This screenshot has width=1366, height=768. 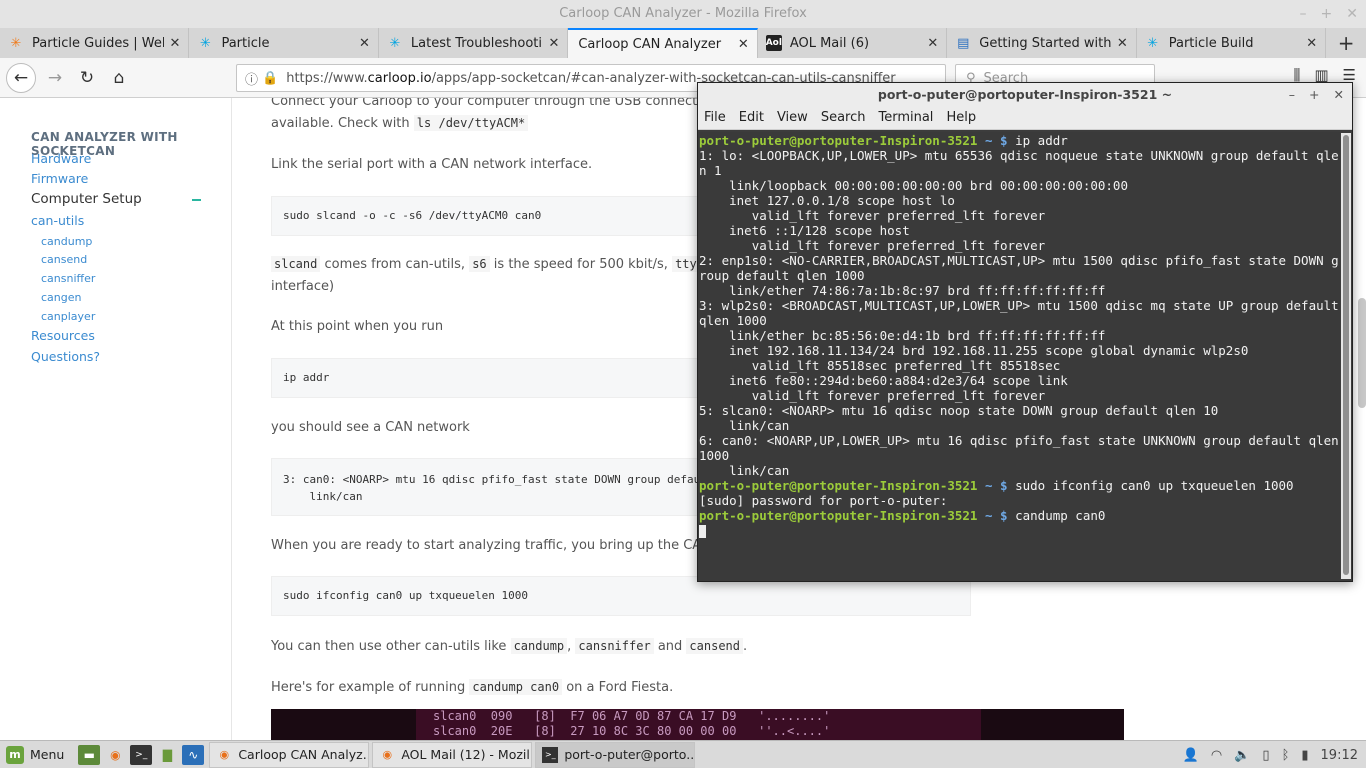 I want to click on info-icon: ⓘ, so click(x=251, y=78).